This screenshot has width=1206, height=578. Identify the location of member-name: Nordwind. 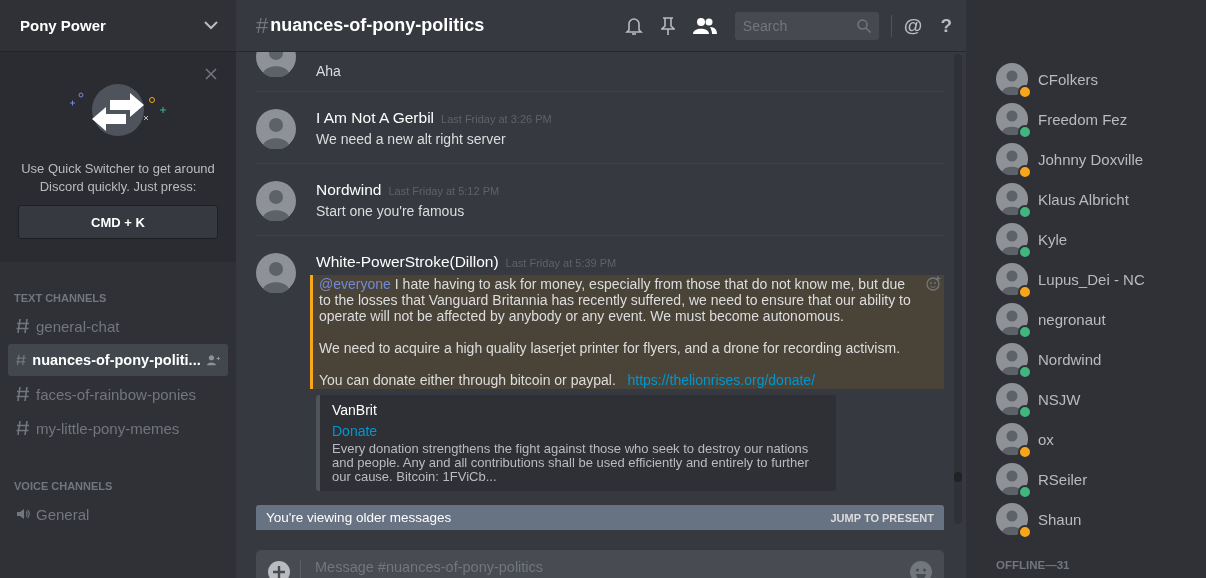
(1070, 359).